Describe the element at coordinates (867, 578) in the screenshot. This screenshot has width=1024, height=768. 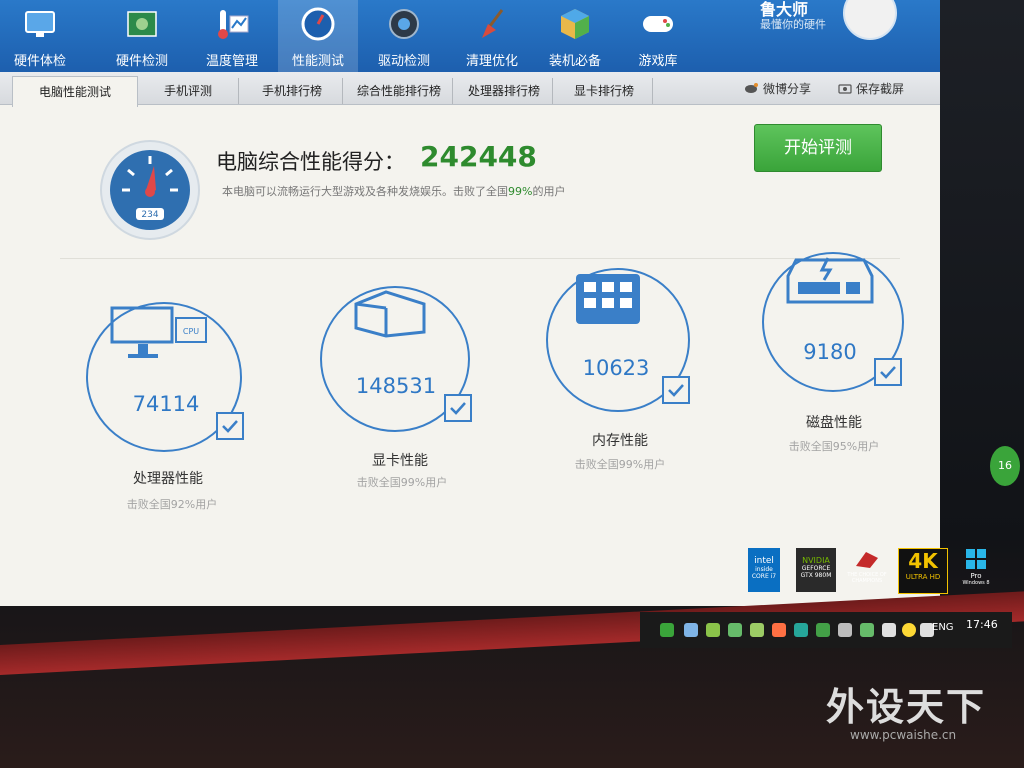
I see `rog-badge-text: THE CHOICE OF CHAMPIONS` at that location.